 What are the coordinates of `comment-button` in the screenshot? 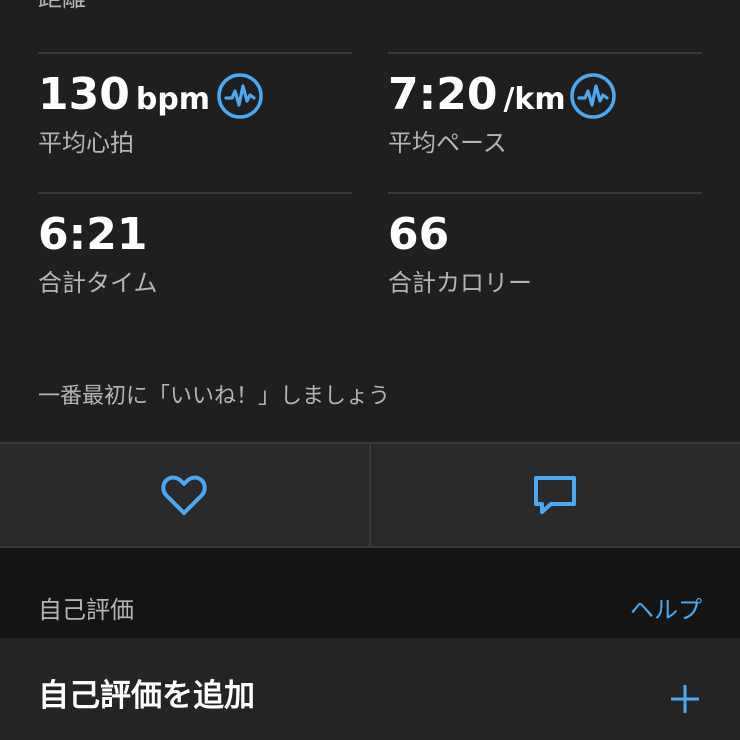 It's located at (555, 495).